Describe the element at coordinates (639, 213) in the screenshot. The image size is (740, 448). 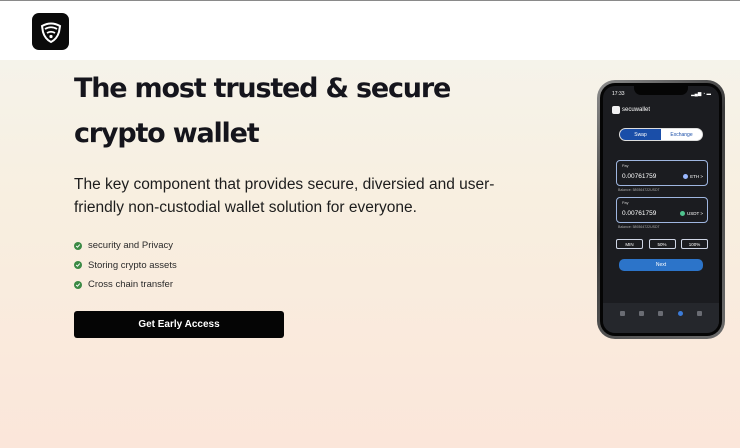
I see `receive-field-amount: 0.00761759` at that location.